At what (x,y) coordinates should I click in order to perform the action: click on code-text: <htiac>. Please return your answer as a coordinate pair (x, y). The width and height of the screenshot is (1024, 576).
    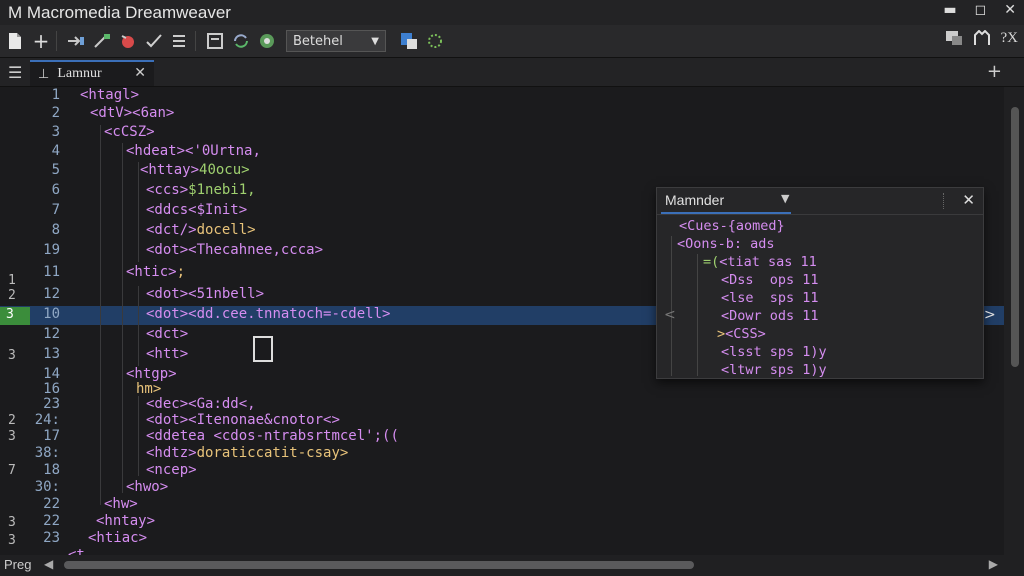
    Looking at the image, I should click on (118, 538).